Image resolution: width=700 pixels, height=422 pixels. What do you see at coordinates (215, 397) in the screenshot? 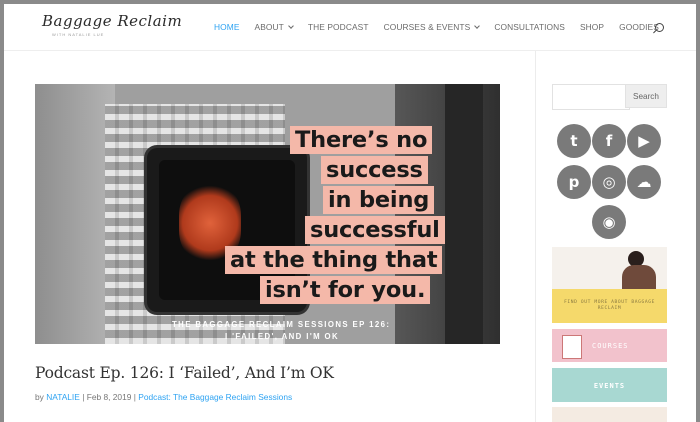
I see `meta-category-link: Podcast: The Baggage Reclaim Sessions` at bounding box center [215, 397].